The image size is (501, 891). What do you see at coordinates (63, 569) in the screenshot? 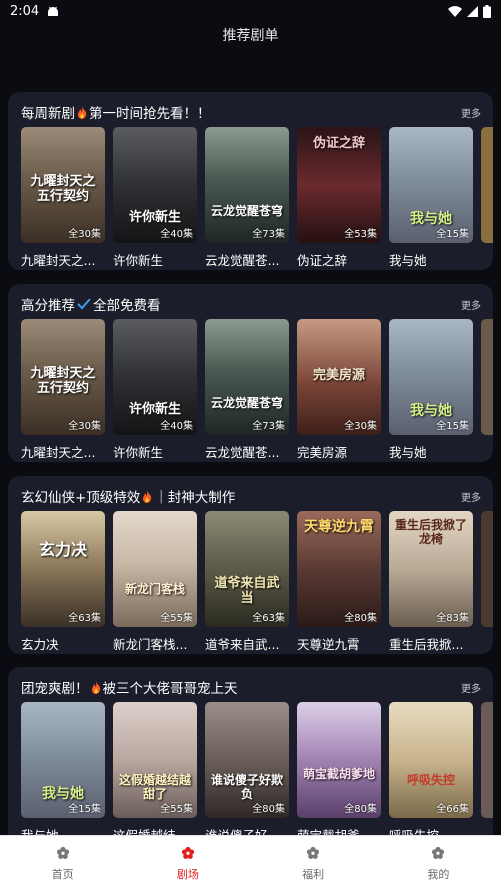
I see `drama-poster: 玄力决 全63集` at bounding box center [63, 569].